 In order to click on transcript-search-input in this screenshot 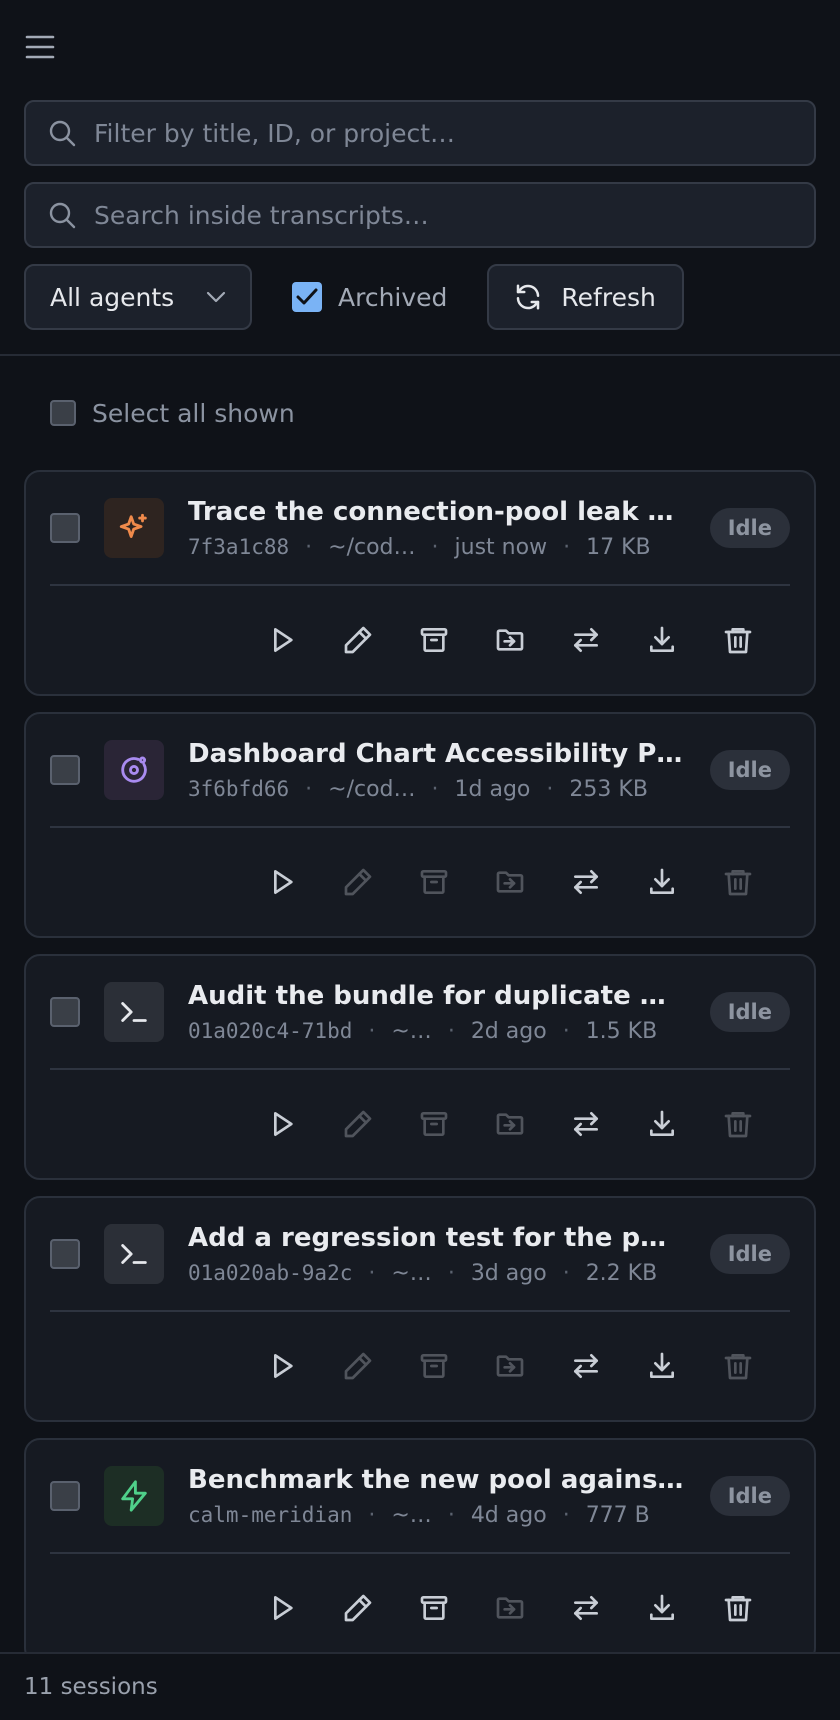, I will do `click(454, 215)`.